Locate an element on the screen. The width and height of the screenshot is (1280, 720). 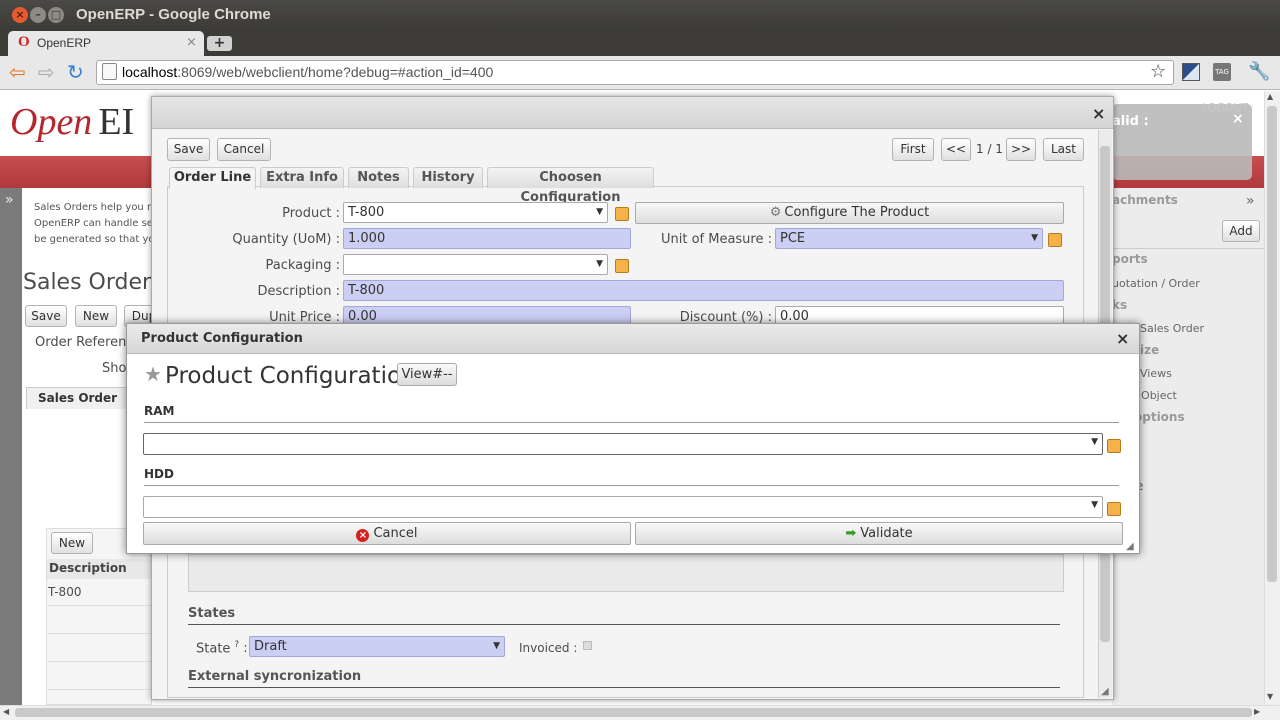
expand-icon: » is located at coordinates (9, 200).